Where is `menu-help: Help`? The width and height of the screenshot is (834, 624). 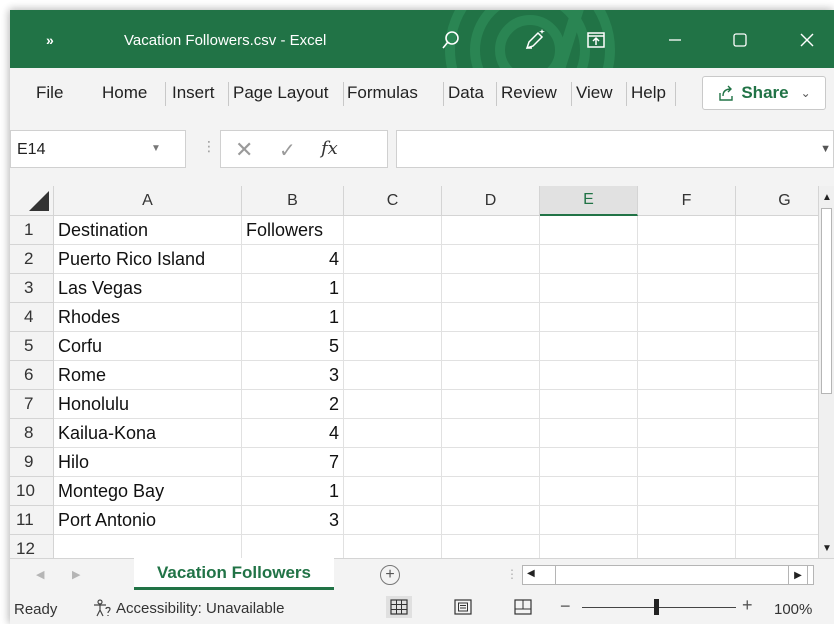
menu-help: Help is located at coordinates (648, 93).